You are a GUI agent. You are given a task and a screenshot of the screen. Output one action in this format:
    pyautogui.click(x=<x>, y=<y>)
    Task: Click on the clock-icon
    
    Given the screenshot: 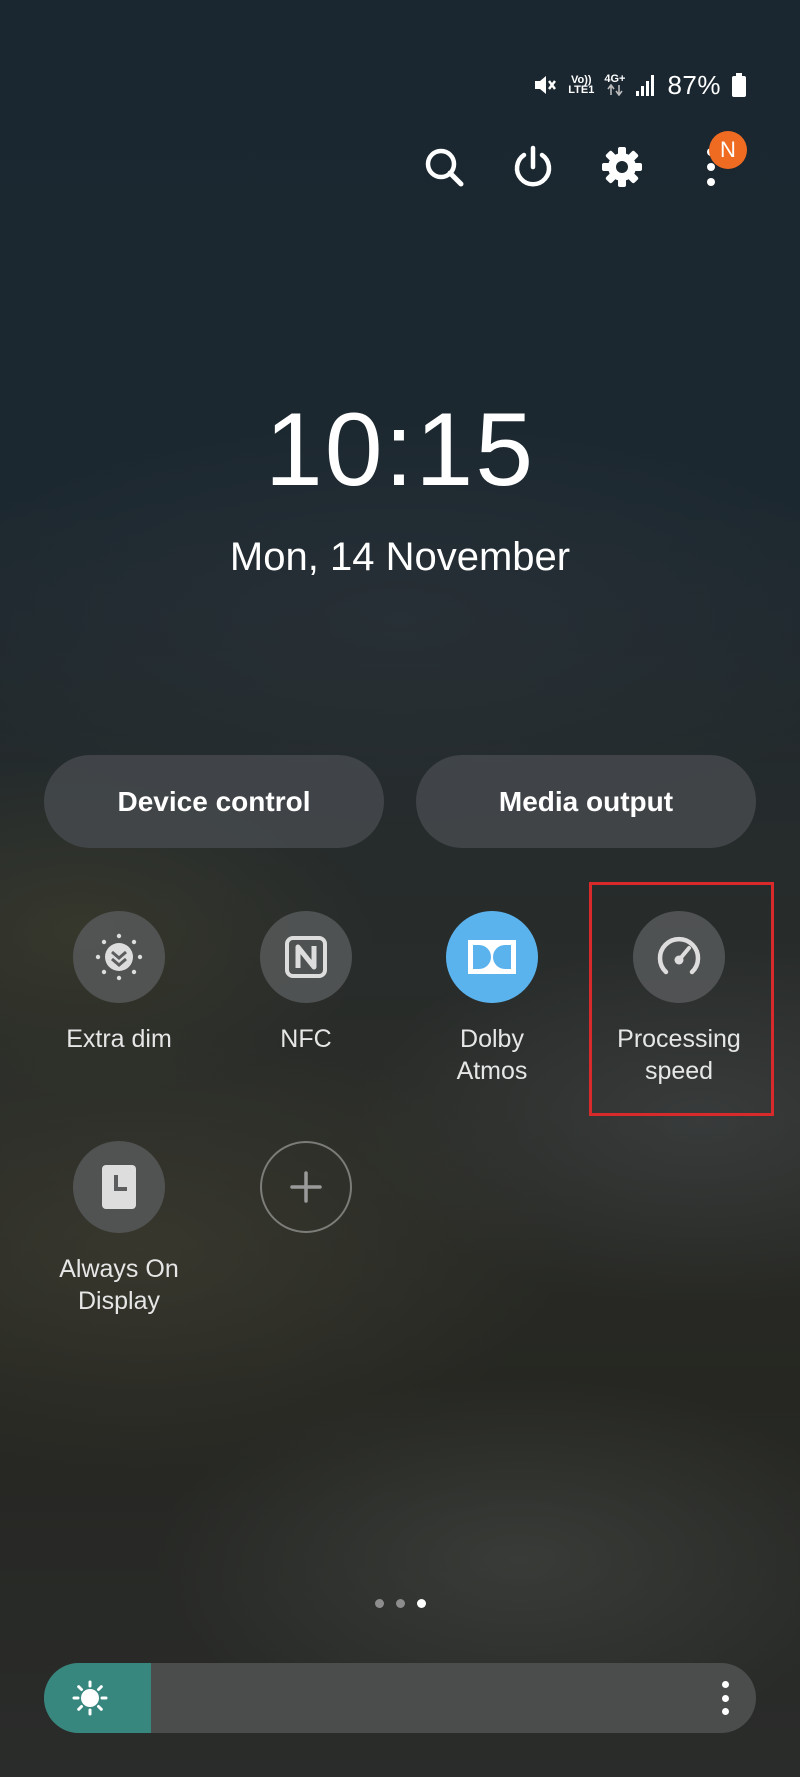 What is the action you would take?
    pyautogui.click(x=119, y=1187)
    